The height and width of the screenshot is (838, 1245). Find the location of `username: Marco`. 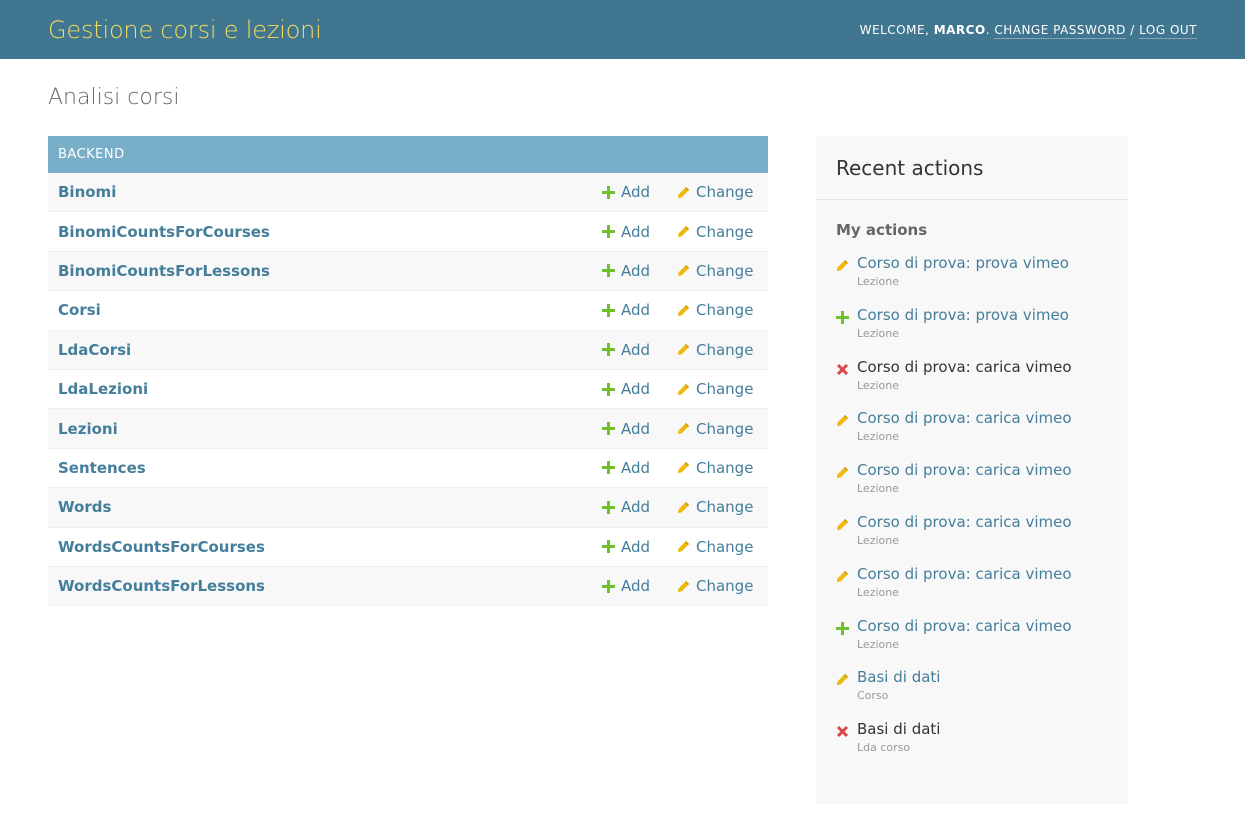

username: Marco is located at coordinates (959, 29).